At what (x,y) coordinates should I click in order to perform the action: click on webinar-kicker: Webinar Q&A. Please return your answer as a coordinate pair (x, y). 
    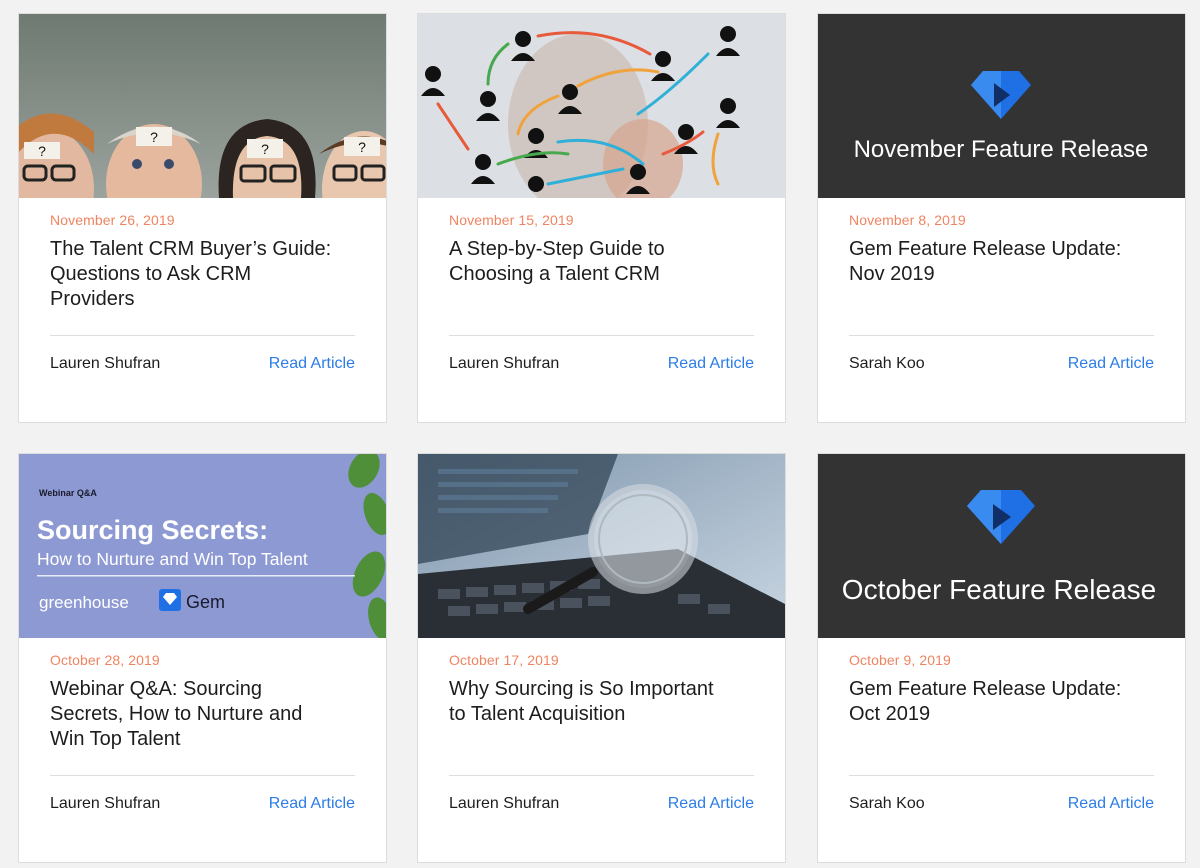
    Looking at the image, I should click on (68, 493).